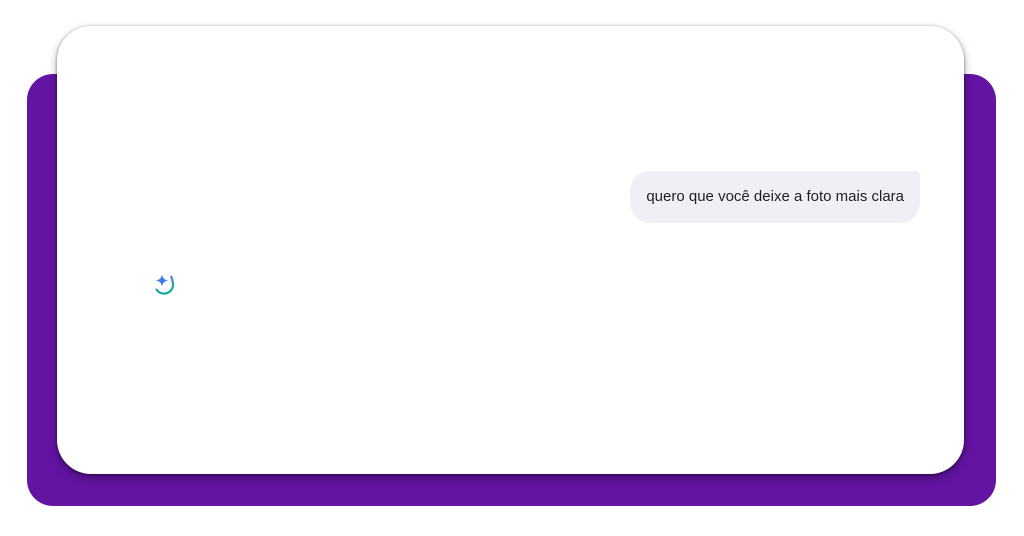  I want to click on gemini-sparkle-loading-icon, so click(167, 285).